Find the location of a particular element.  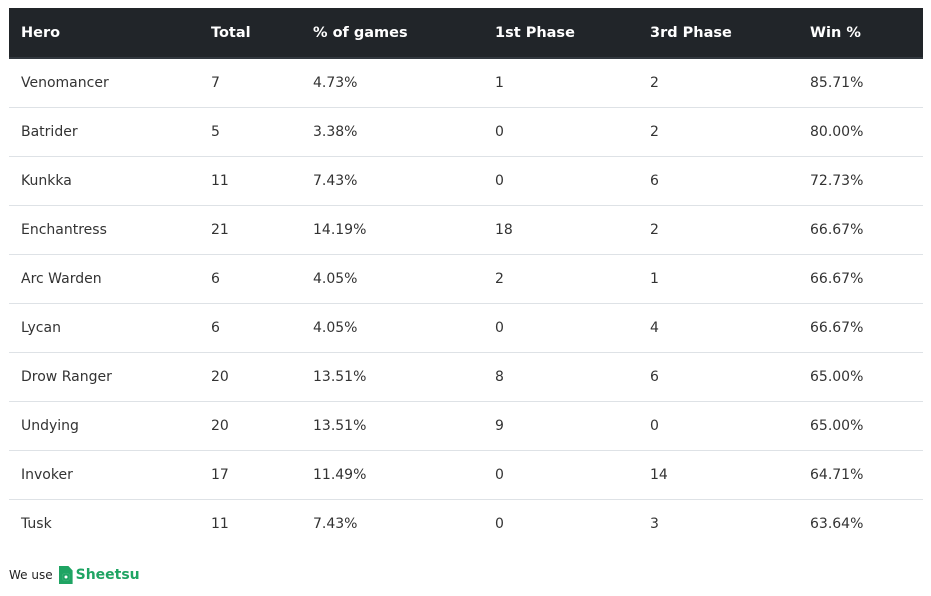

table-row: Arc Warden 6 4.05% 2 1 66.67% is located at coordinates (466, 279).